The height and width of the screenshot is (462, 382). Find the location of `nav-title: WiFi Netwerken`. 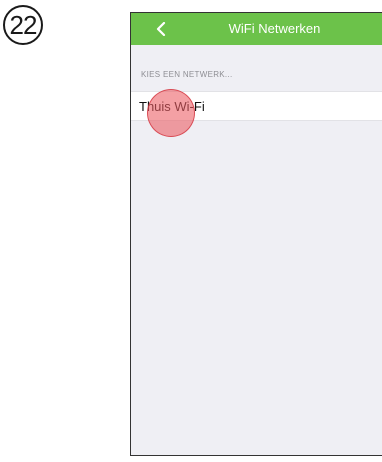

nav-title: WiFi Netwerken is located at coordinates (274, 28).